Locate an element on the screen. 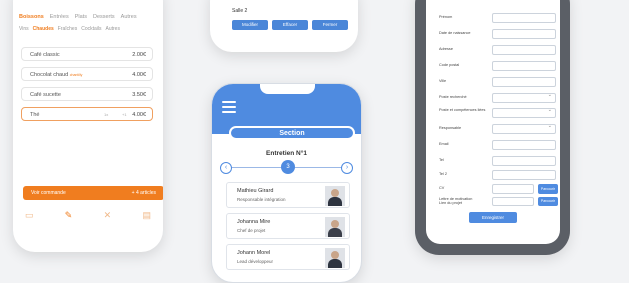 The image size is (629, 283). field-label: Poste recherché is located at coordinates (453, 97).